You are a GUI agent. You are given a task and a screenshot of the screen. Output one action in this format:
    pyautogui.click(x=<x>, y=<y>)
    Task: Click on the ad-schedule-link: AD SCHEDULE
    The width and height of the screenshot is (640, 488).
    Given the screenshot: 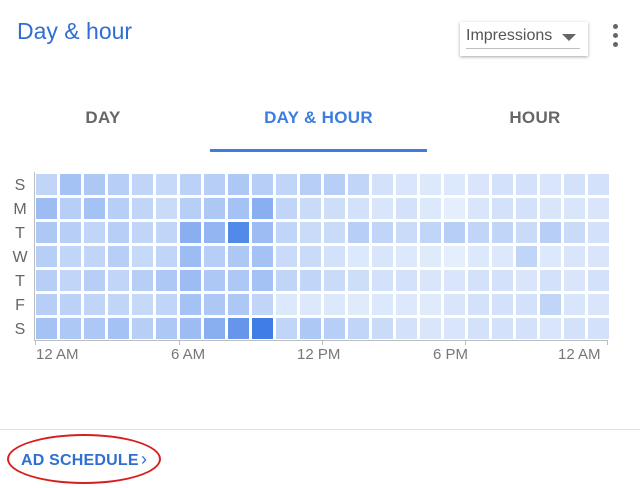 What is the action you would take?
    pyautogui.click(x=80, y=461)
    